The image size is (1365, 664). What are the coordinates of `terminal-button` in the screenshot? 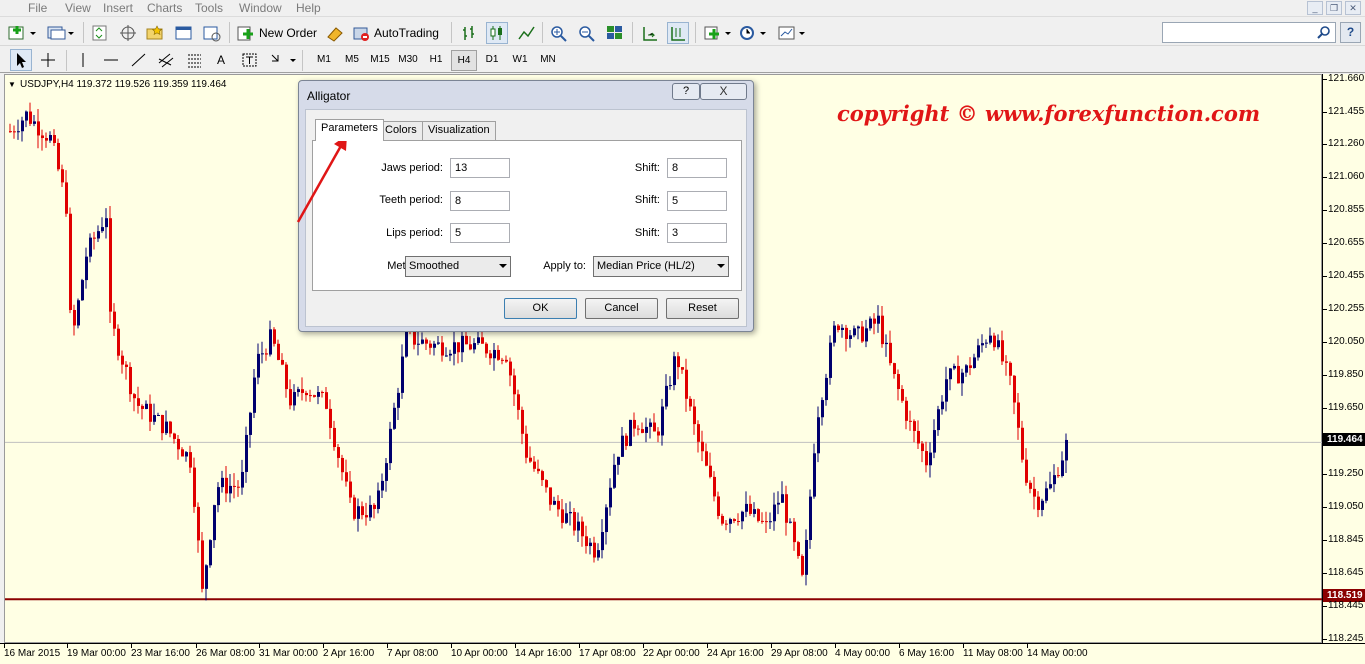 It's located at (184, 33).